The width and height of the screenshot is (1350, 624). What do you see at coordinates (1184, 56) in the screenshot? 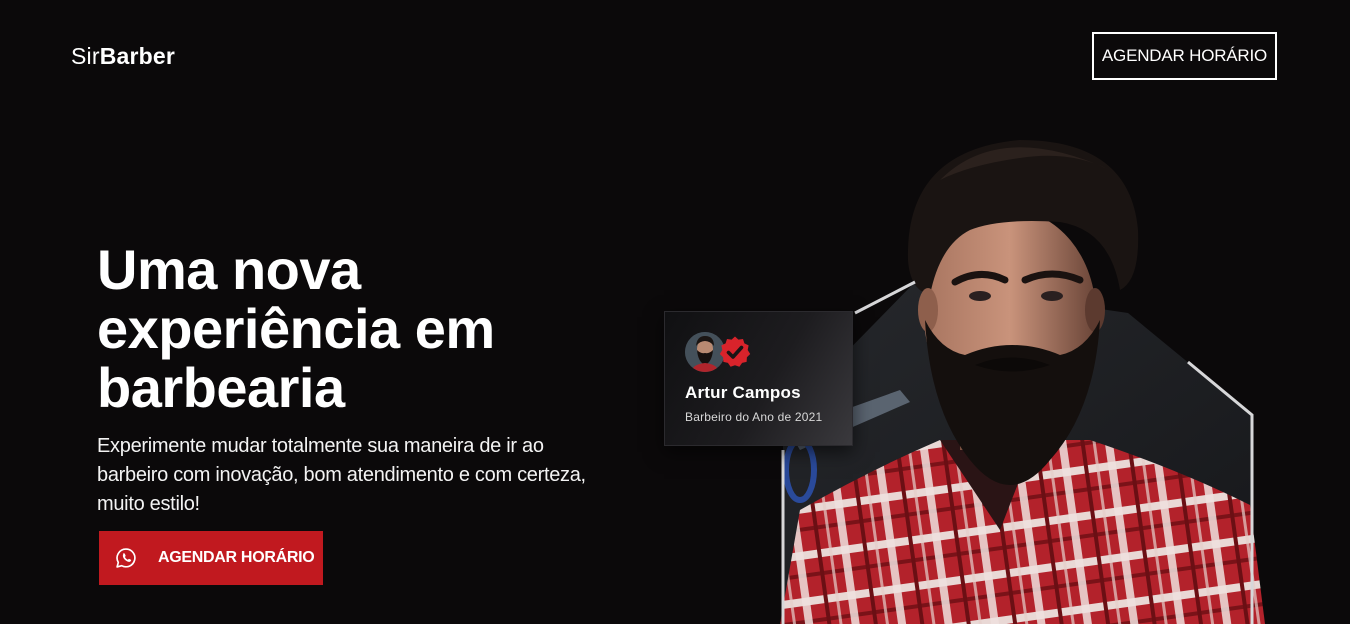
I see `header-schedule-button: AGENDAR HORÁRIO` at bounding box center [1184, 56].